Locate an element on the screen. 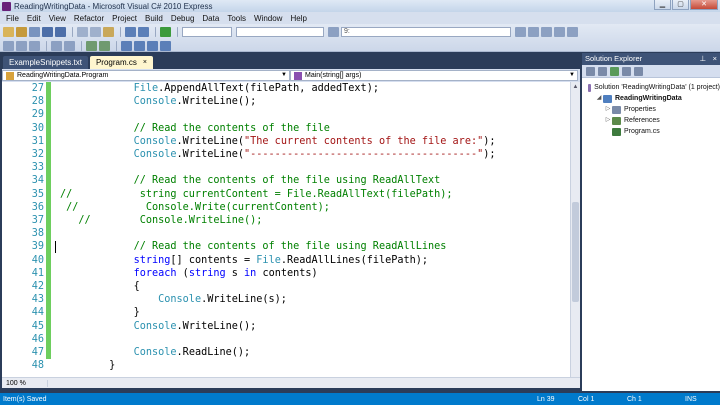 The height and width of the screenshot is (405, 720). start-debugging-icon is located at coordinates (165, 31).